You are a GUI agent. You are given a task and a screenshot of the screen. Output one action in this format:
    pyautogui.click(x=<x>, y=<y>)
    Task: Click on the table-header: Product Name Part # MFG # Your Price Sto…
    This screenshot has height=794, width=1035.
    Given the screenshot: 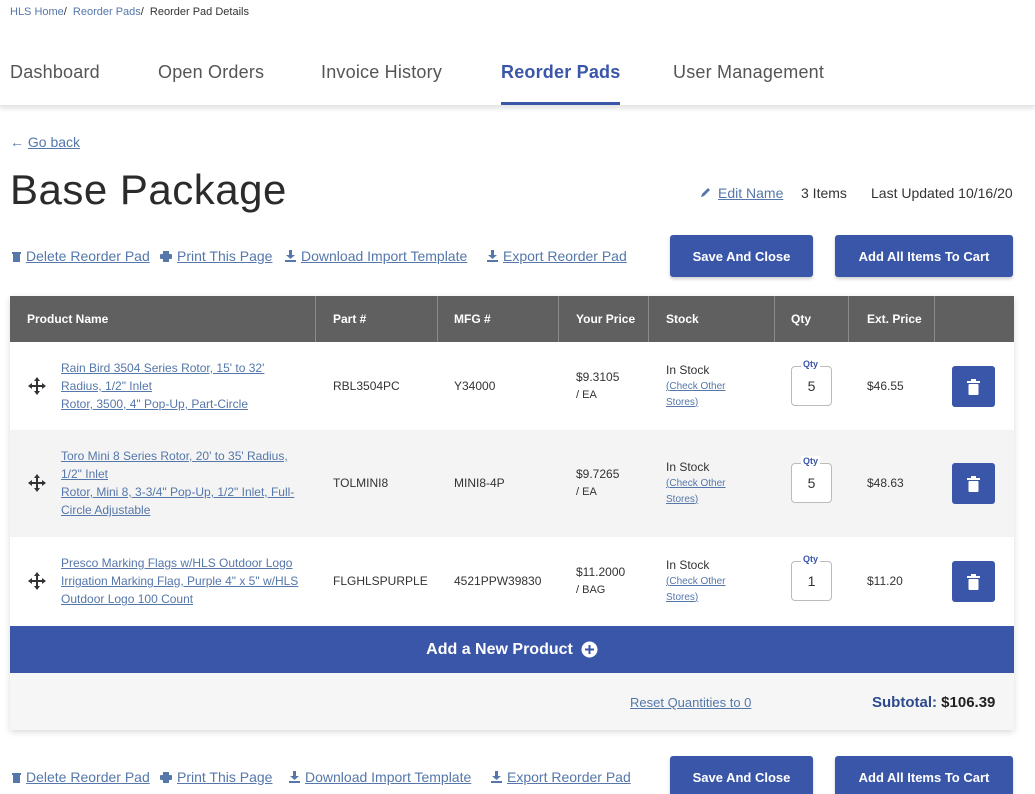 What is the action you would take?
    pyautogui.click(x=512, y=319)
    